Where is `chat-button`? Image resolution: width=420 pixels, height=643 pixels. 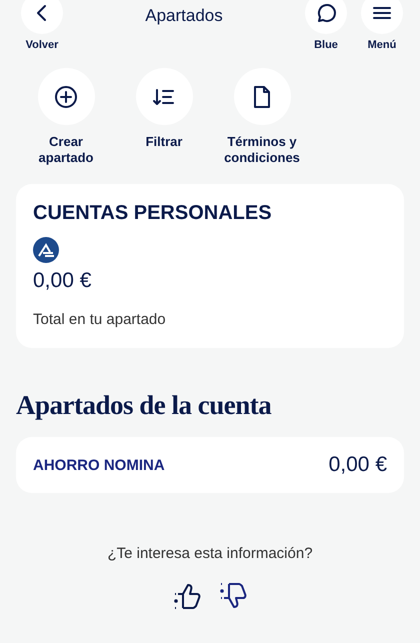
chat-button is located at coordinates (326, 17).